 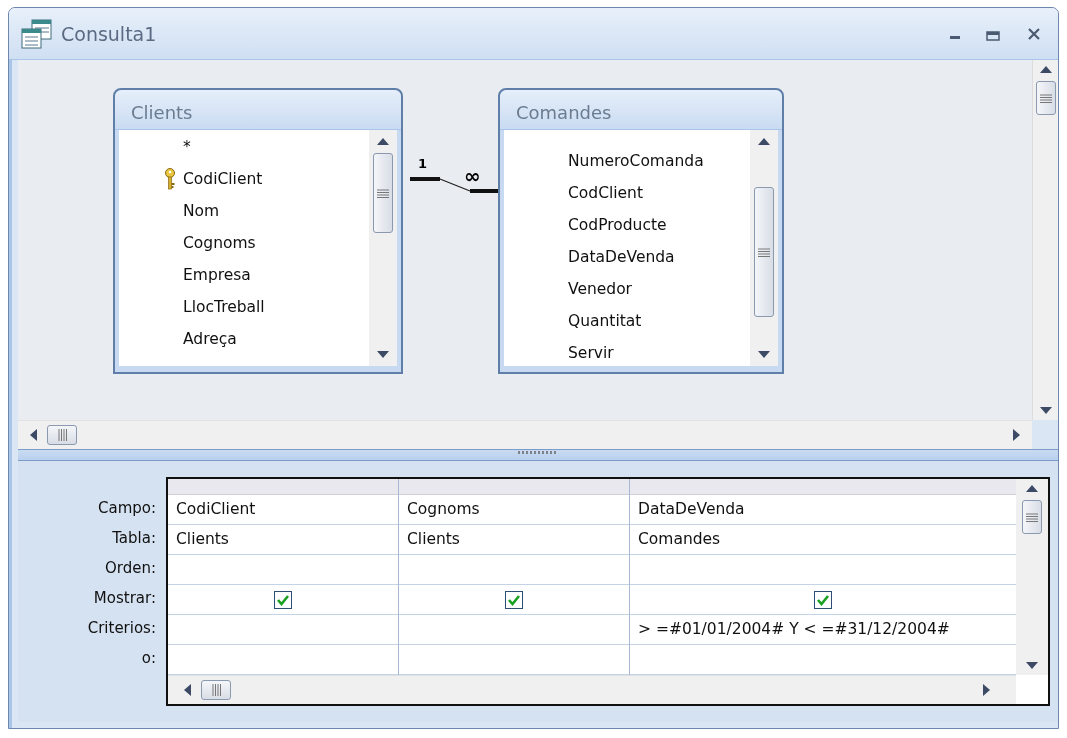 What do you see at coordinates (223, 179) in the screenshot?
I see `field-item: CodiClient` at bounding box center [223, 179].